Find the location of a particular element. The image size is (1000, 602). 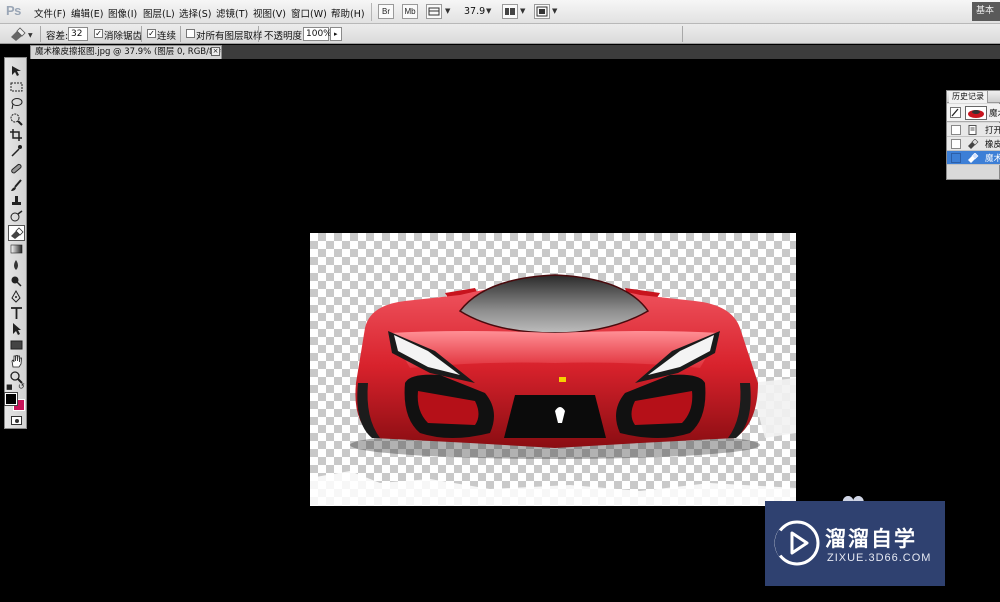

path-select-icon is located at coordinates (16, 329).